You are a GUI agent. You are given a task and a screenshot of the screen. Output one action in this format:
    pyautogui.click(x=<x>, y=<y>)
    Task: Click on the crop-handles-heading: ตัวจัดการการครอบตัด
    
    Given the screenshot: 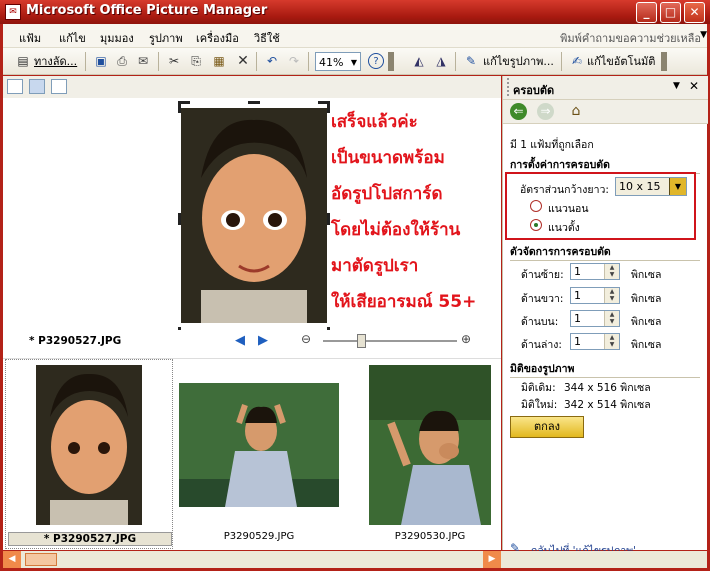 What is the action you would take?
    pyautogui.click(x=605, y=252)
    